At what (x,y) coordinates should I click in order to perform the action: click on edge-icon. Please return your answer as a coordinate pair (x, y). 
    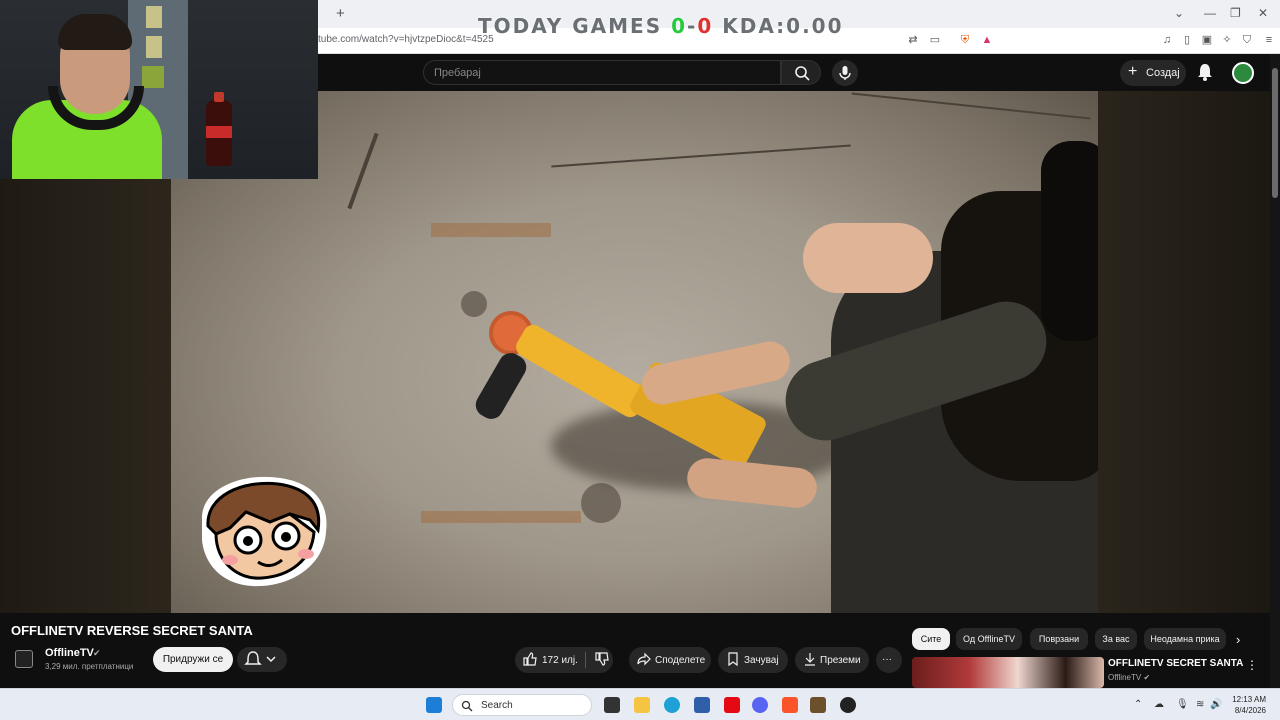
    Looking at the image, I should click on (672, 705).